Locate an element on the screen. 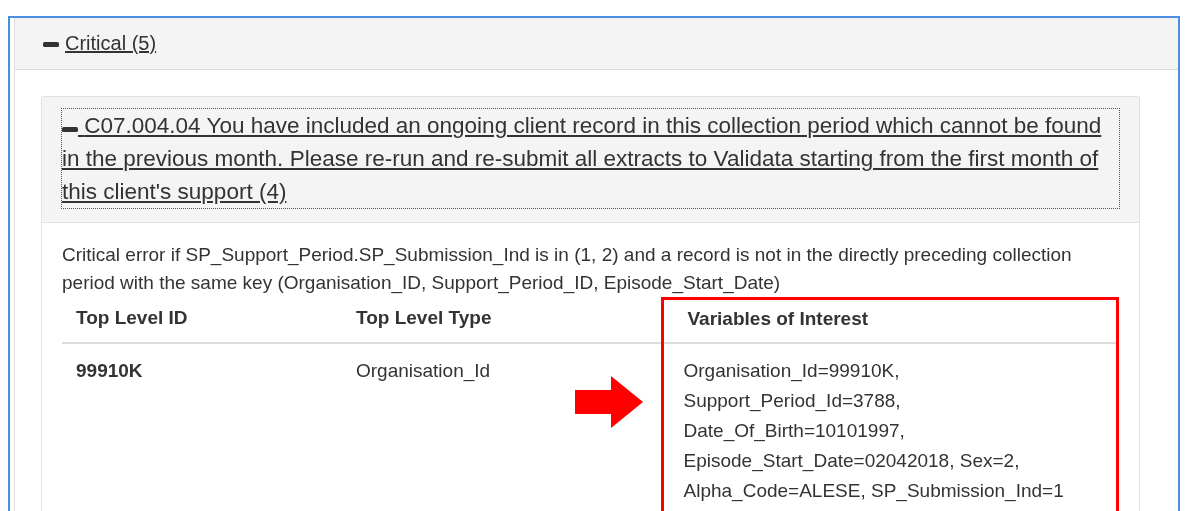  section-toggle: Critical (5) is located at coordinates (100, 43).